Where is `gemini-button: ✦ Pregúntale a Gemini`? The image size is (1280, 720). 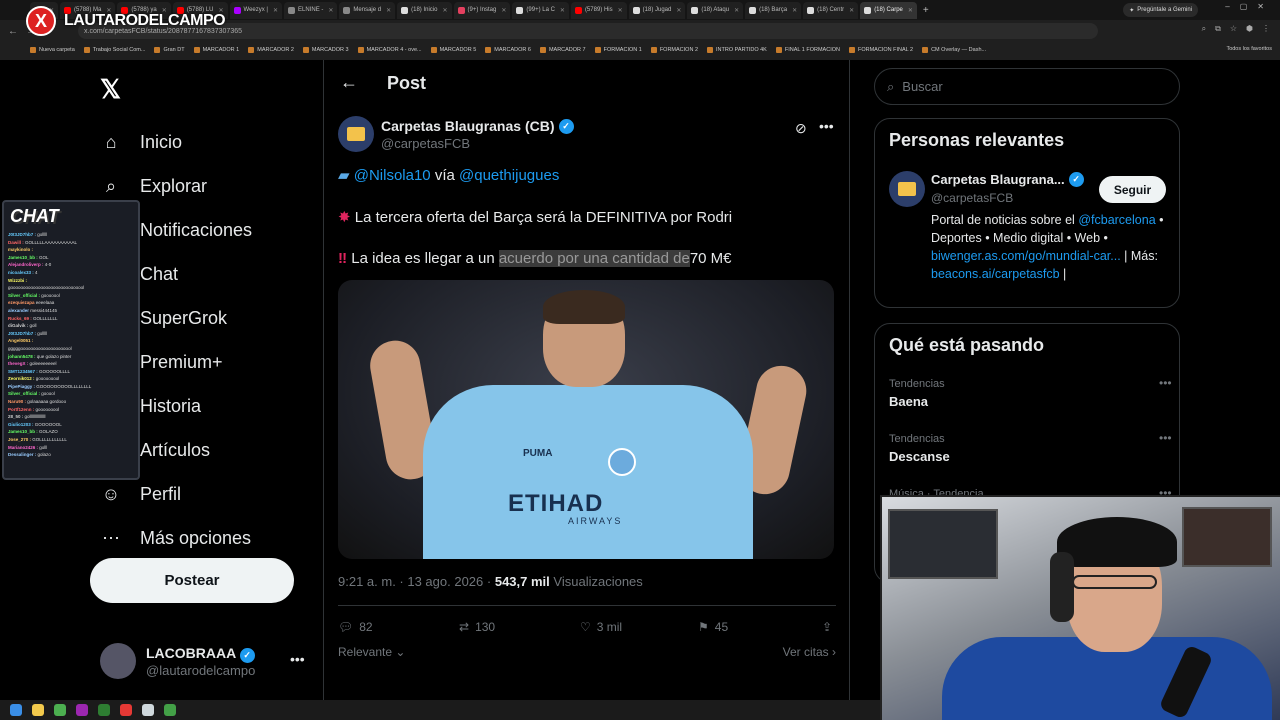
gemini-button: ✦ Pregúntale a Gemini is located at coordinates (1160, 10).